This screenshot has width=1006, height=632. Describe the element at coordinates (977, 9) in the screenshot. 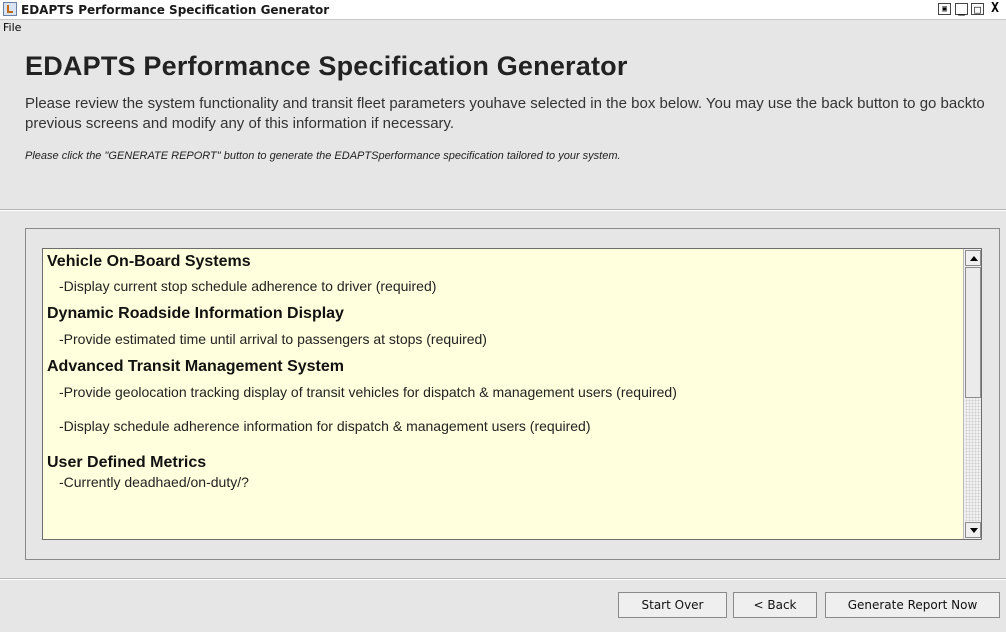

I see `maximize-button: □` at that location.